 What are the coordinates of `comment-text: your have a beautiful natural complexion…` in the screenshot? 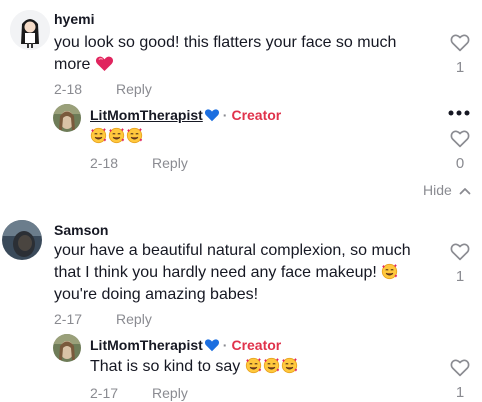 It's located at (240, 273).